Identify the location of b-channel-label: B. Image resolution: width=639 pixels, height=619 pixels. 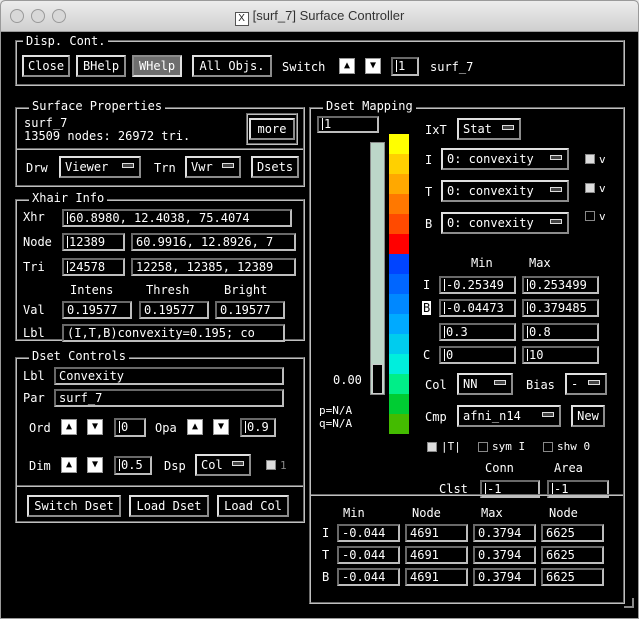
(429, 224).